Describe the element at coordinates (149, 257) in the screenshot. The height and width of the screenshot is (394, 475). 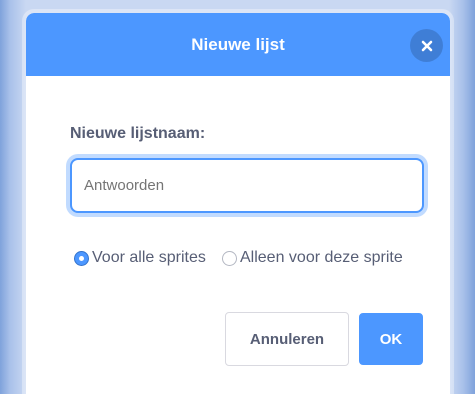
I see `scope-option-label: Voor alle sprites` at that location.